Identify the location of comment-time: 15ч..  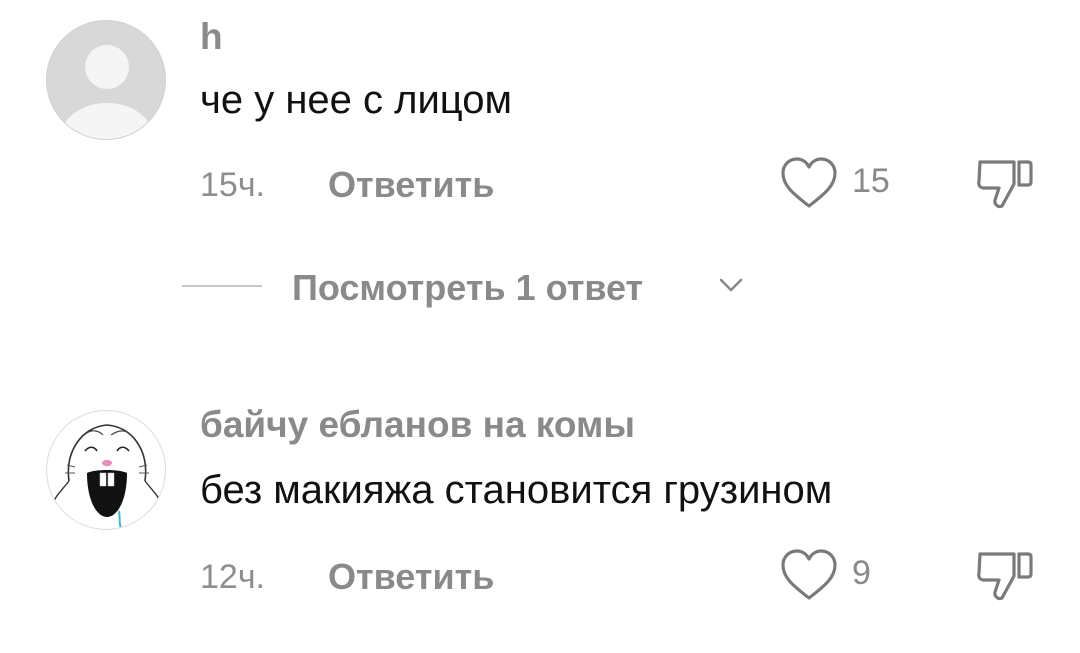
(232, 185).